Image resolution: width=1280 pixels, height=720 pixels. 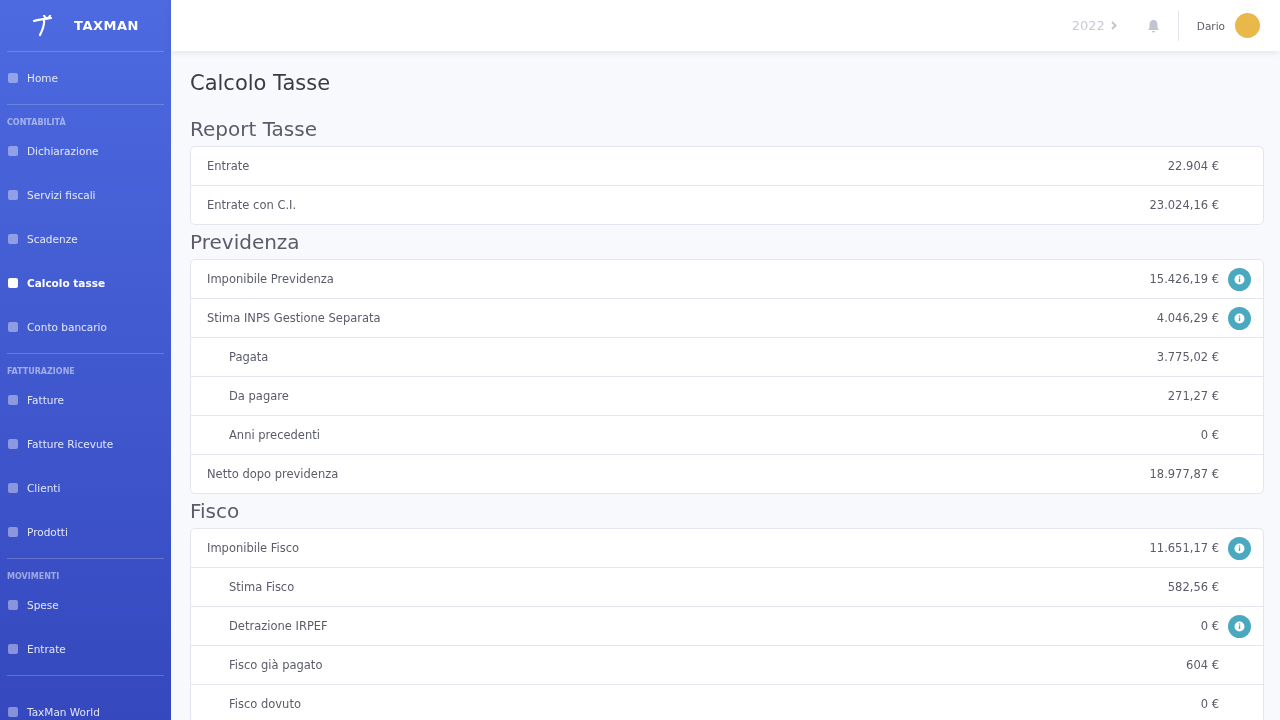 What do you see at coordinates (85, 605) in the screenshot?
I see `sidebar-item: Spese` at bounding box center [85, 605].